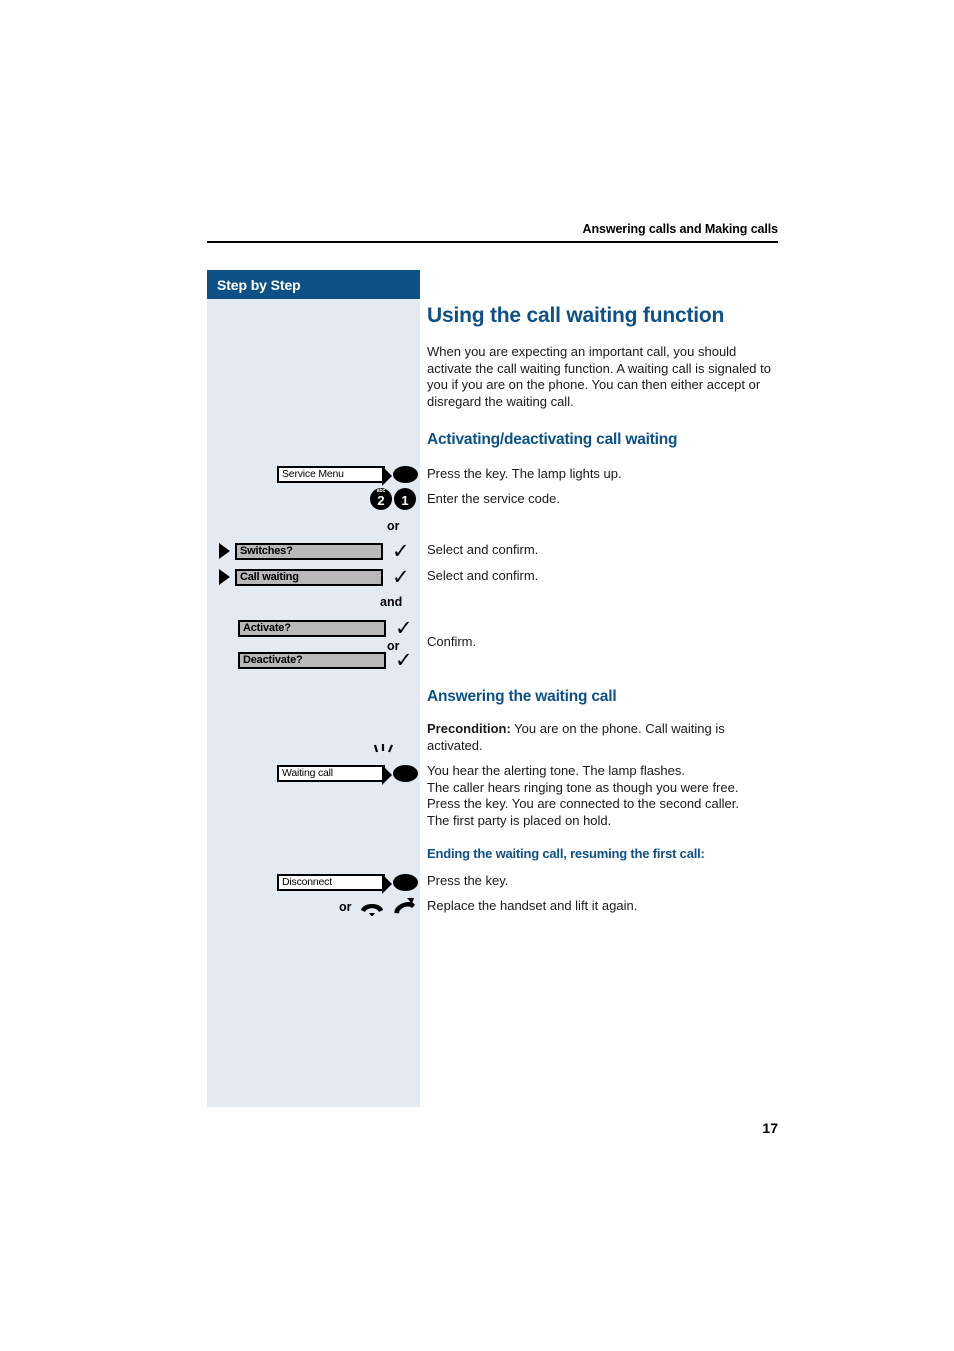  Describe the element at coordinates (452, 641) in the screenshot. I see `step-text-confirm: Confirm.` at that location.